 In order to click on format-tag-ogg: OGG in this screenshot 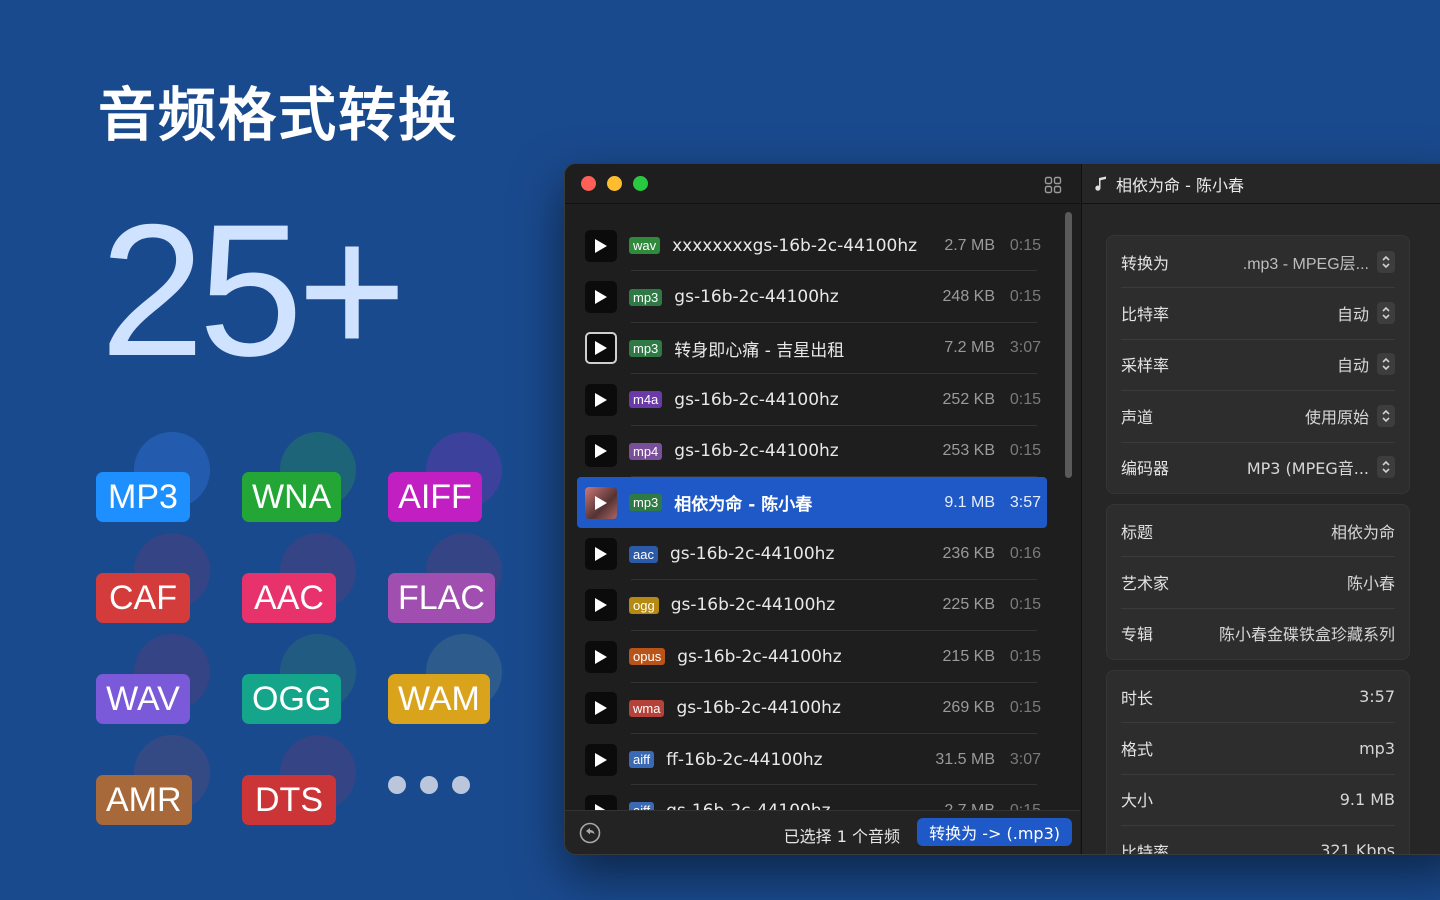, I will do `click(299, 679)`.